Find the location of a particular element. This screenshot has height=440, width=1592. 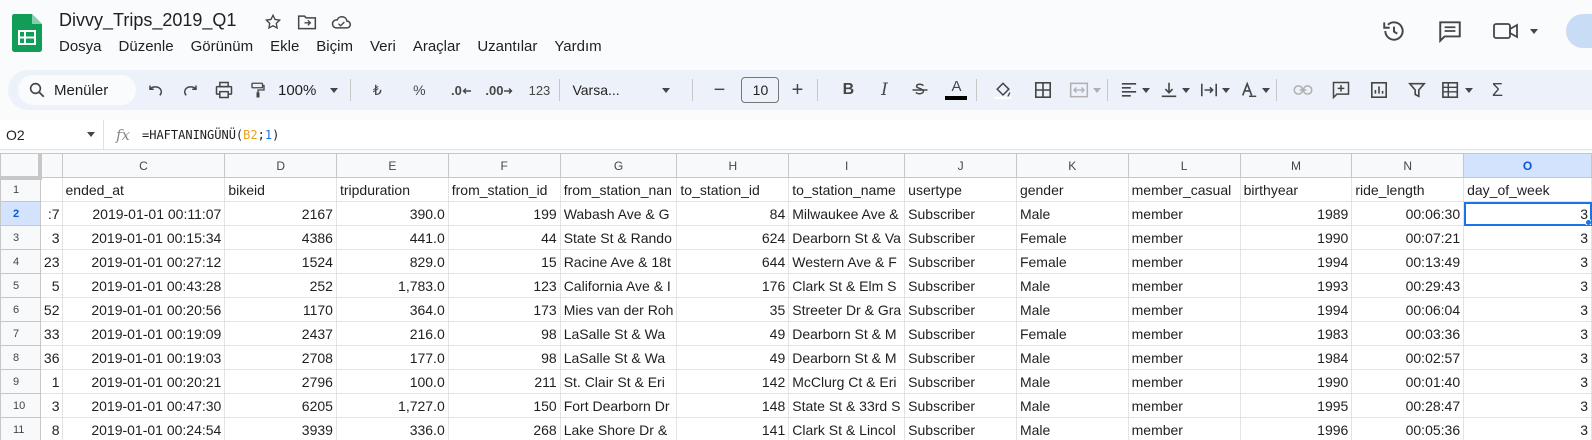

cell-clipped: 5 is located at coordinates (51, 285).